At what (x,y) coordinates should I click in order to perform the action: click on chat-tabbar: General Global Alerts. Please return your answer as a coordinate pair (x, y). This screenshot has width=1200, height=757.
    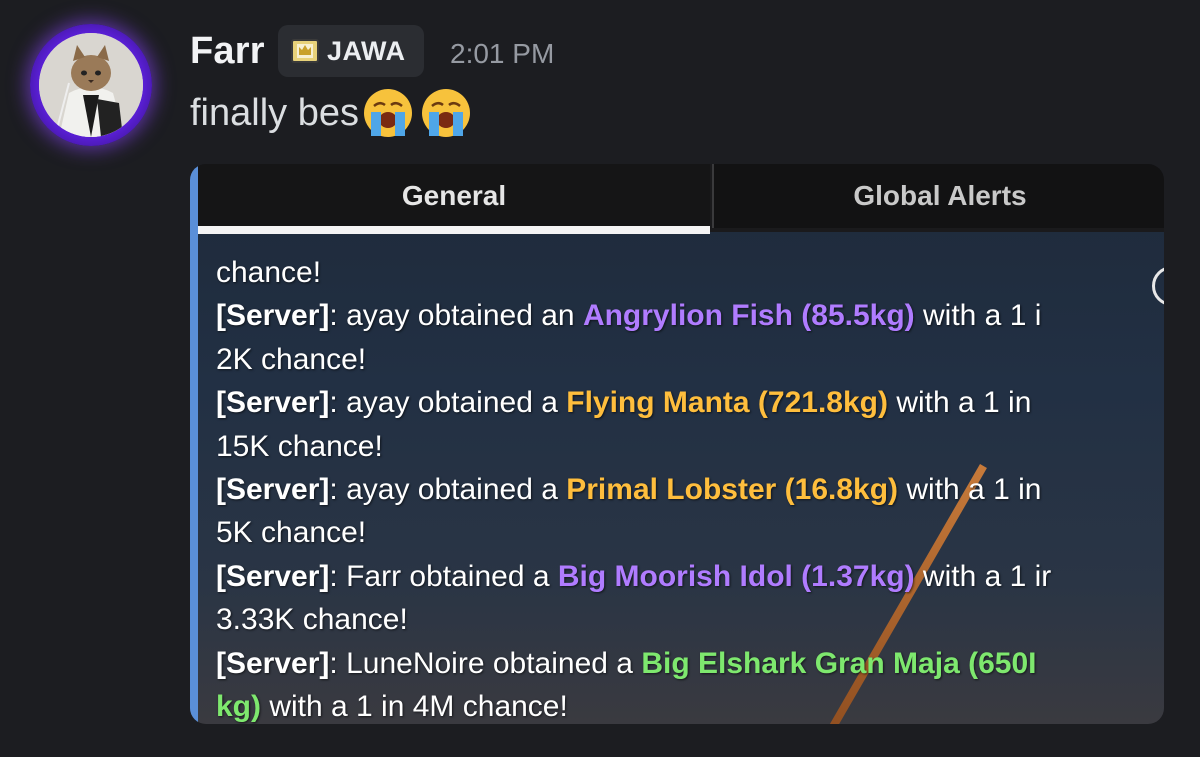
    Looking at the image, I should click on (677, 199).